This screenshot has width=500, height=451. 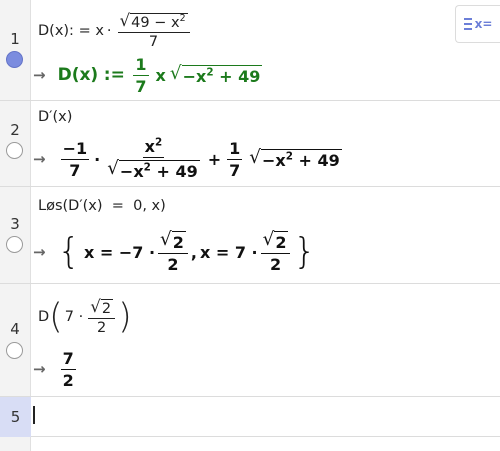 What do you see at coordinates (174, 251) in the screenshot?
I see `row-output: → { x = −7 · √ 2 2 , x = 7 · √ 2 2 }` at bounding box center [174, 251].